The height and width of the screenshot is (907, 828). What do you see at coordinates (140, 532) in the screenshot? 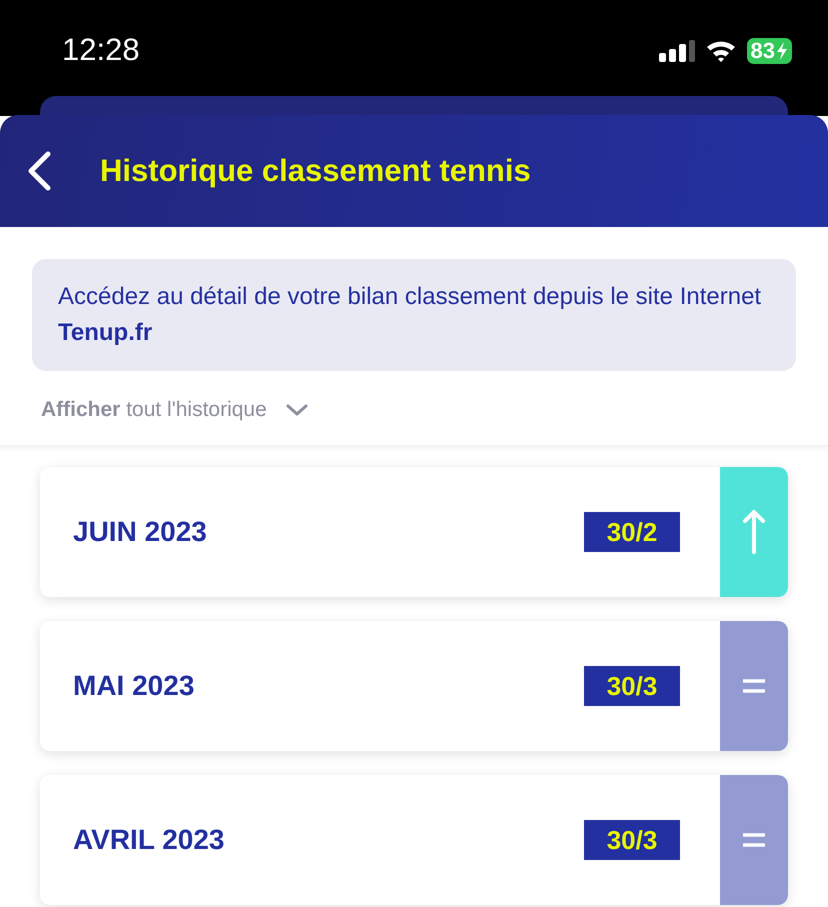
I see `month-label: JUIN 2023` at bounding box center [140, 532].